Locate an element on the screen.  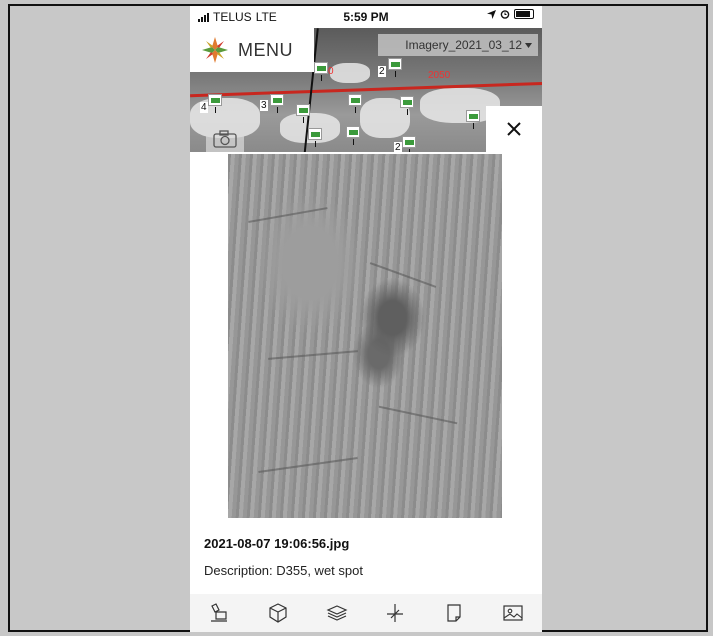
close-icon is located at coordinates (514, 129).